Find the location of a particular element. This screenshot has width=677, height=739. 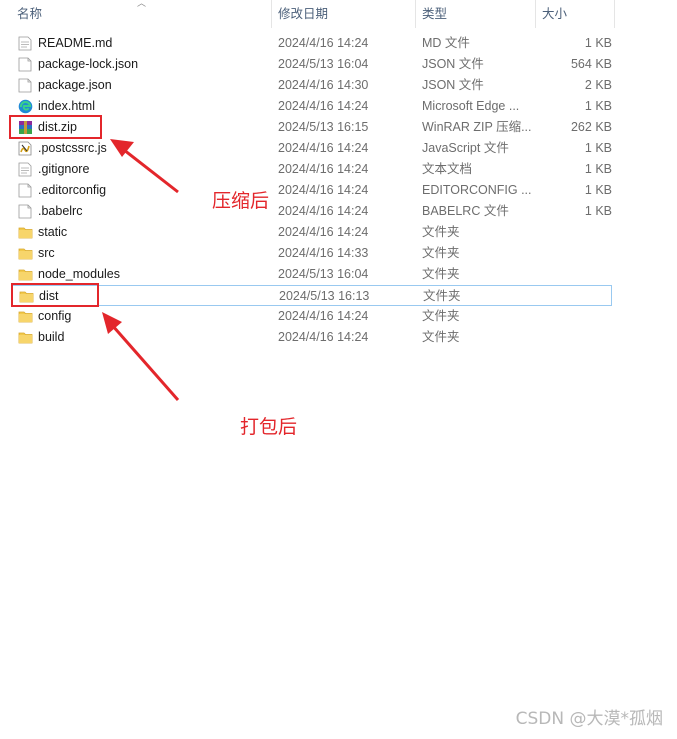

arrow-to-zip is located at coordinates (144, 166).